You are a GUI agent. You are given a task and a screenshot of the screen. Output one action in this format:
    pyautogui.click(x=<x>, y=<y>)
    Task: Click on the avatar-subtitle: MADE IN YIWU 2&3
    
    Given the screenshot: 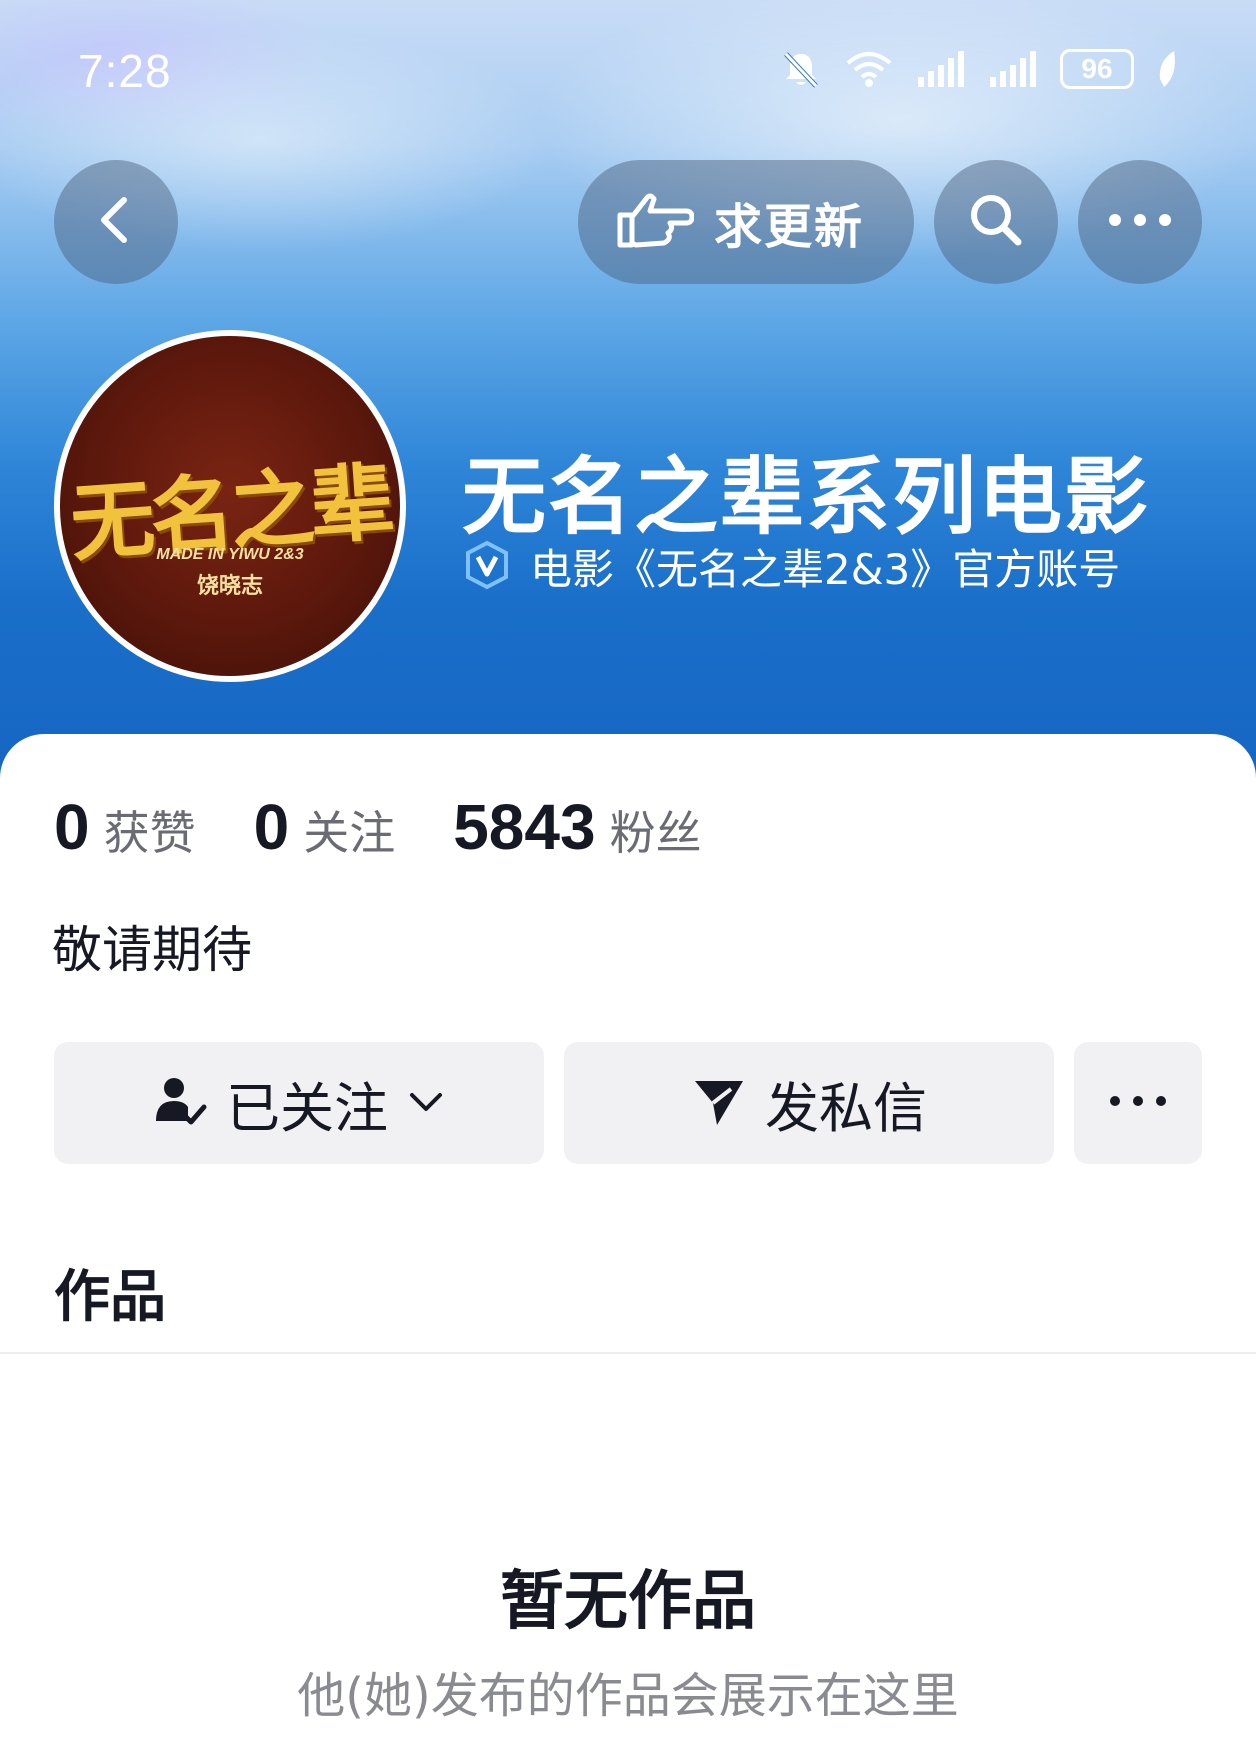 What is the action you would take?
    pyautogui.click(x=230, y=554)
    